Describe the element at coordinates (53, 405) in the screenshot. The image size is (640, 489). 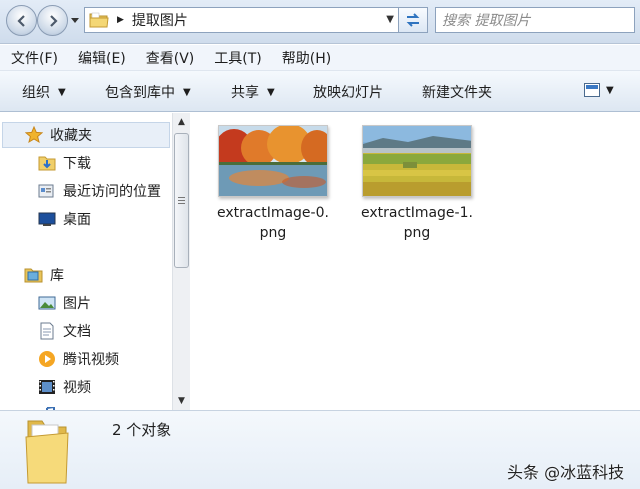
I see `nav-item-partial` at that location.